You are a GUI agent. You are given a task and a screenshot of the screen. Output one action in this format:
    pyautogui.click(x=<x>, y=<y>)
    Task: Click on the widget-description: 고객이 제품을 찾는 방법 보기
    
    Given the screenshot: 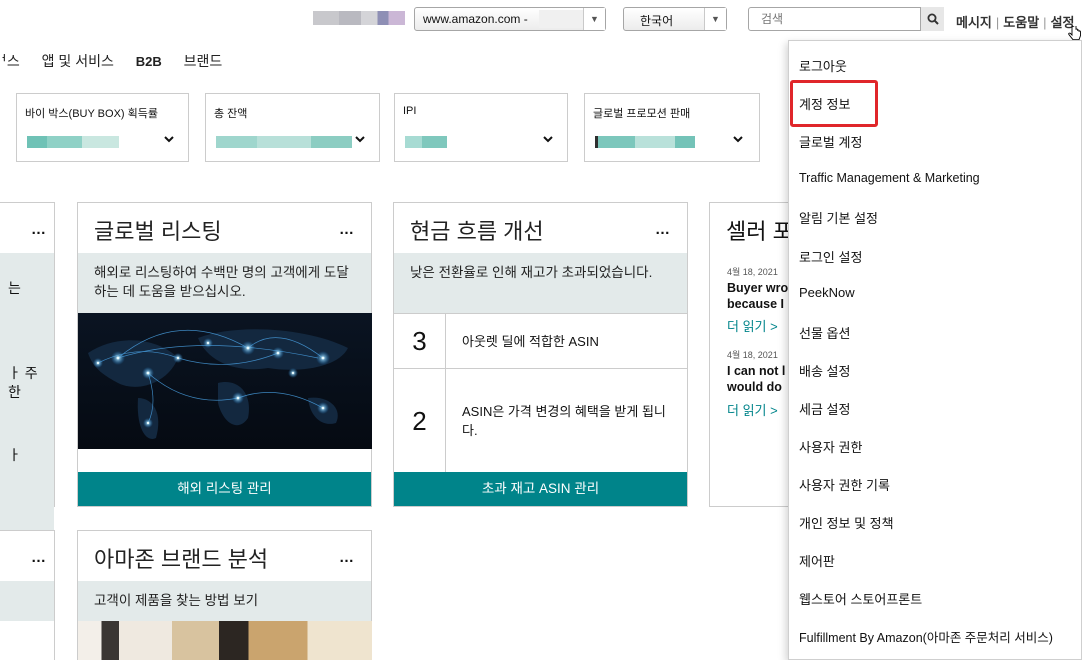 What is the action you would take?
    pyautogui.click(x=224, y=601)
    